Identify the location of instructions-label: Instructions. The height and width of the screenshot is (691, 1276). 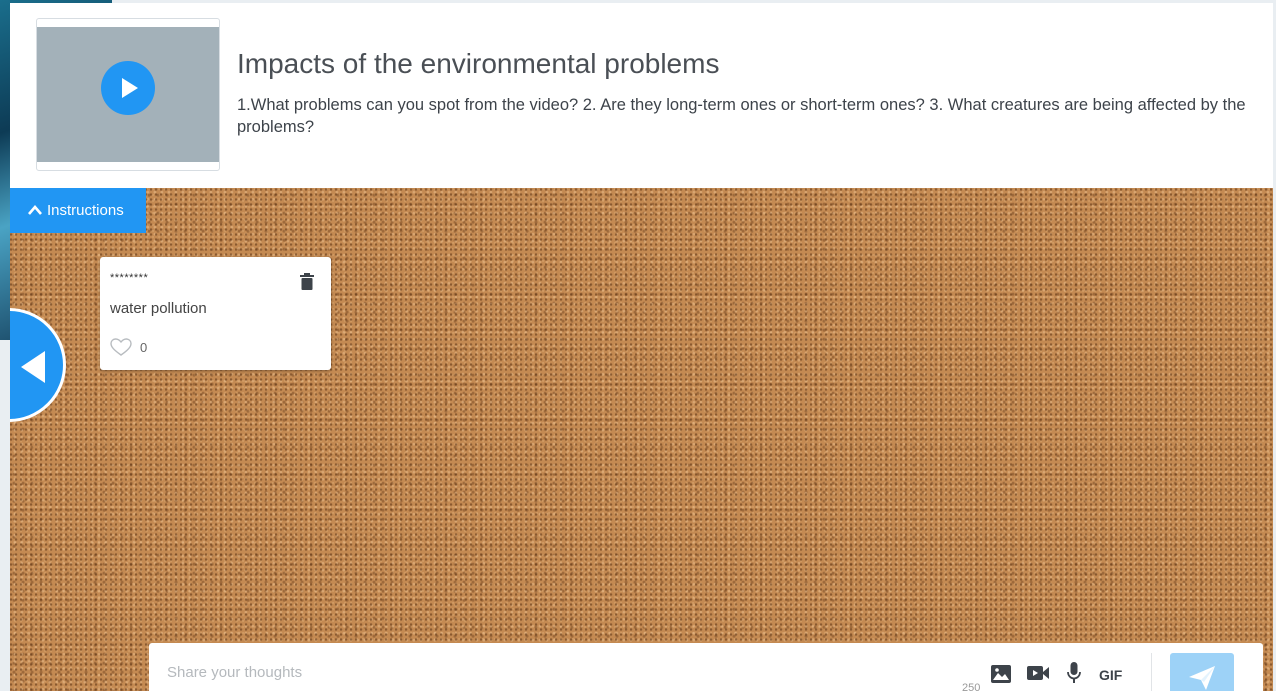
(85, 210).